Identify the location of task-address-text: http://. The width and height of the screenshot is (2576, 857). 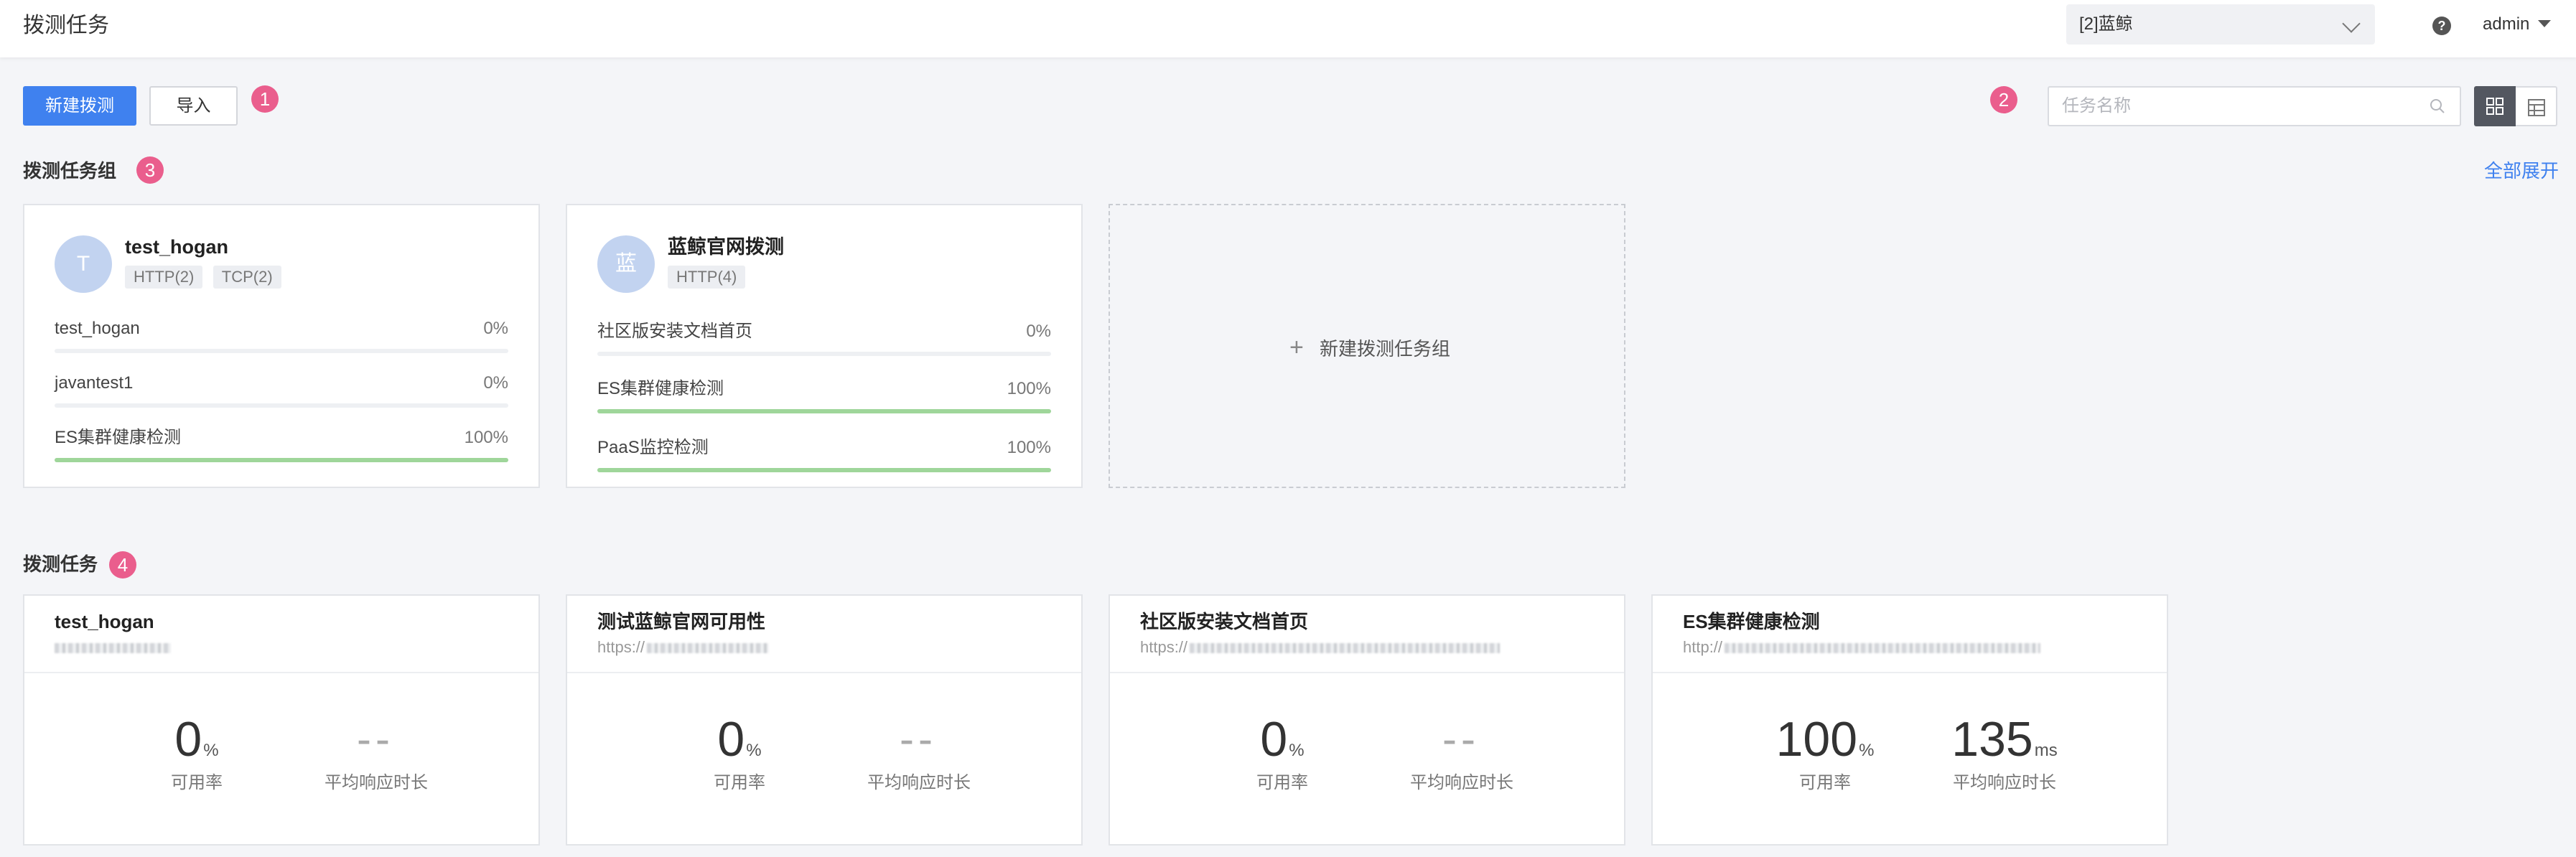
(1703, 647).